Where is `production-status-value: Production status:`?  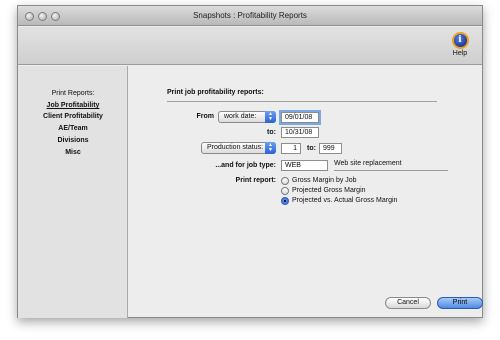
production-status-value: Production status: is located at coordinates (235, 147).